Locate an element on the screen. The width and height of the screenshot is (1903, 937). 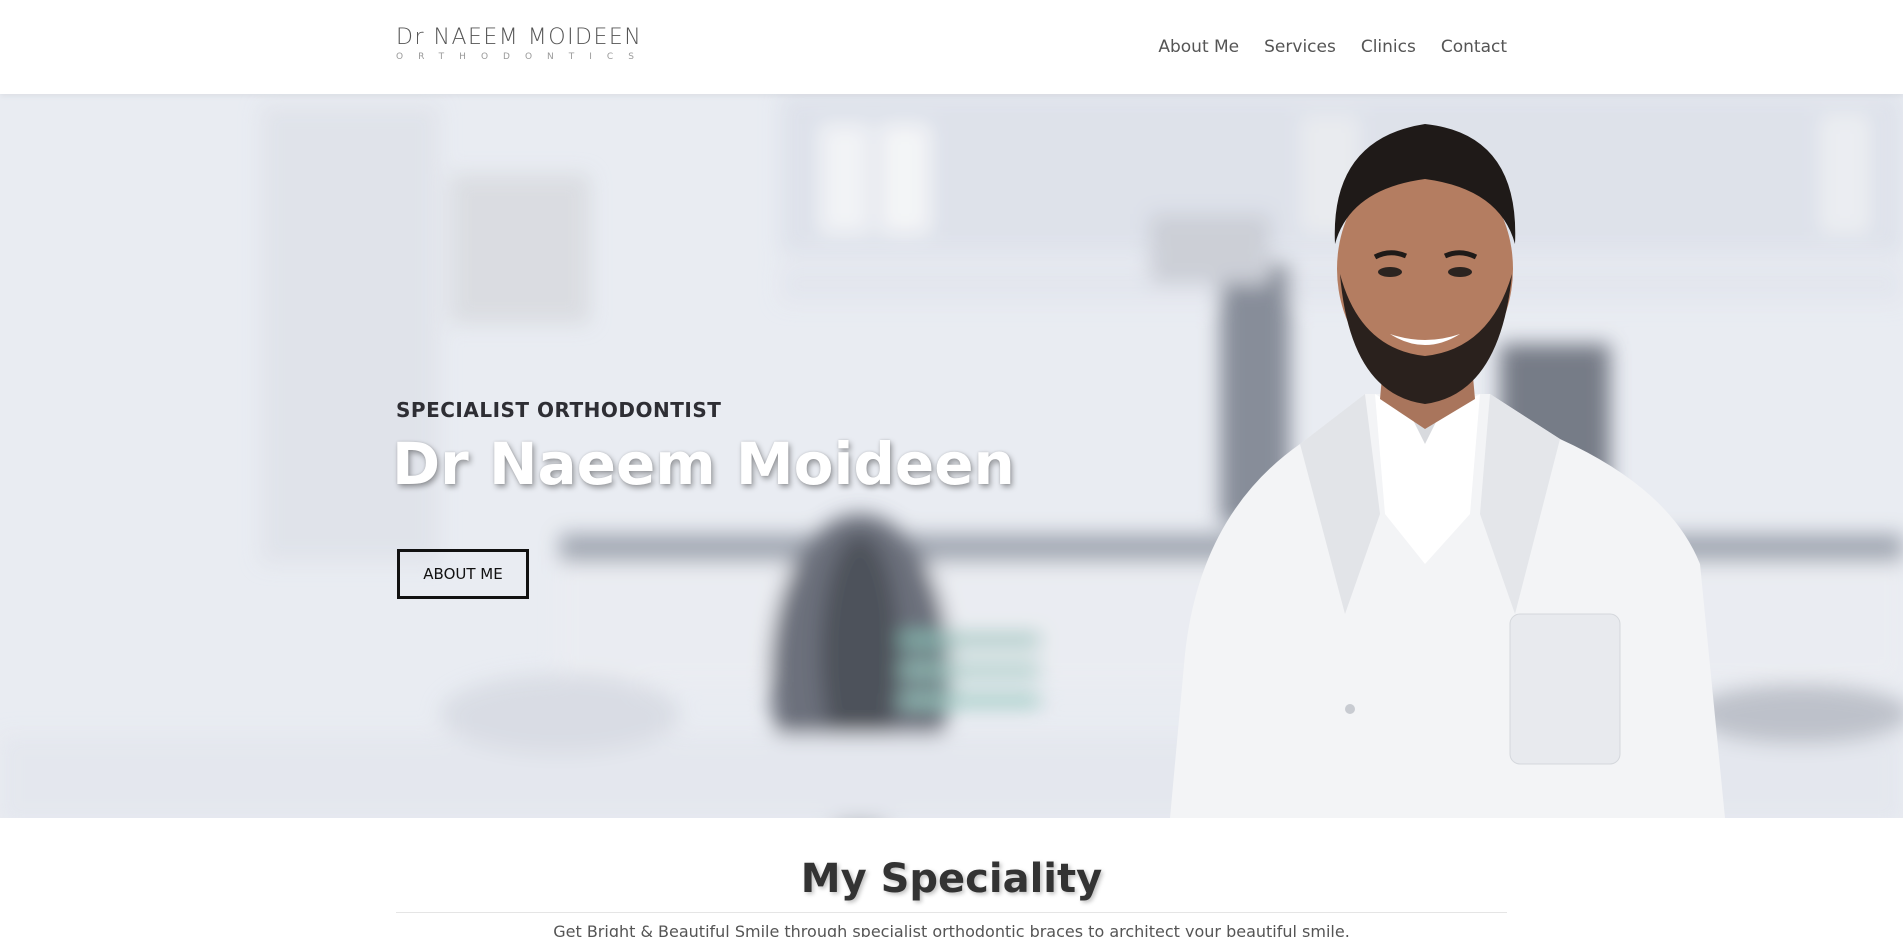
nav-contact: Contact is located at coordinates (1474, 47).